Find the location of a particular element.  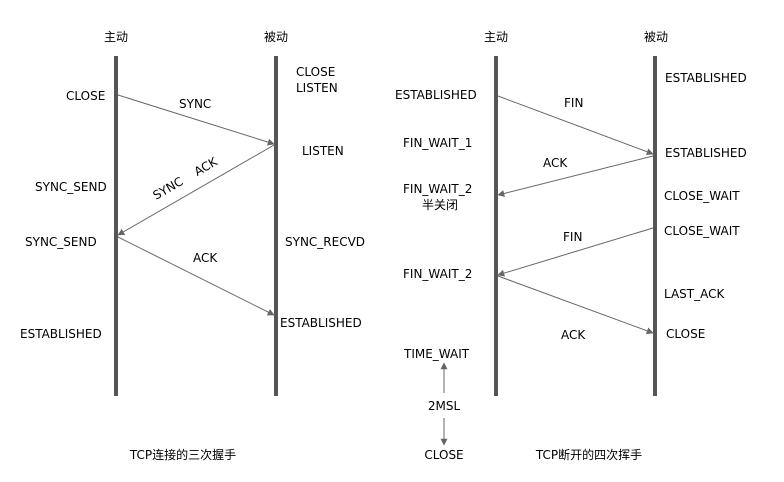

teardown-passive-state: CLOSE is located at coordinates (685, 334).